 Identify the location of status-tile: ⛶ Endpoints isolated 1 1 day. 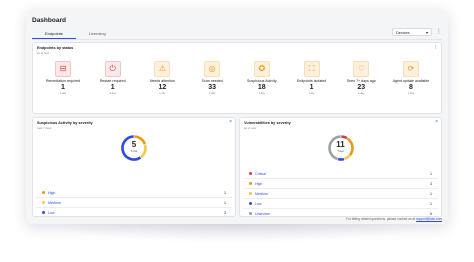
(312, 78).